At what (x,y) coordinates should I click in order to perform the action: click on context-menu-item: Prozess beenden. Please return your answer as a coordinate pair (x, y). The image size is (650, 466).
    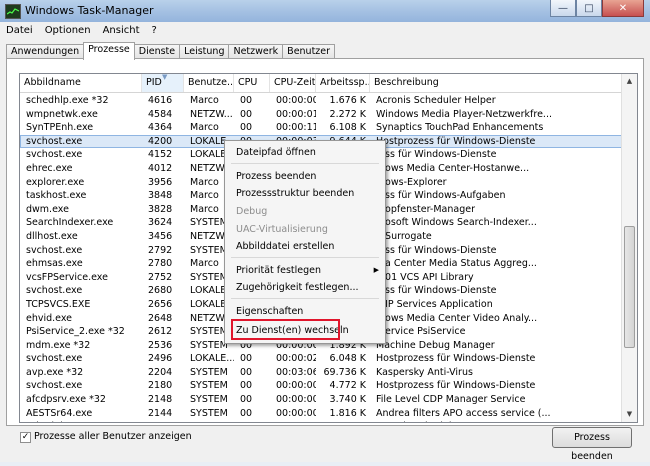
    Looking at the image, I should click on (305, 176).